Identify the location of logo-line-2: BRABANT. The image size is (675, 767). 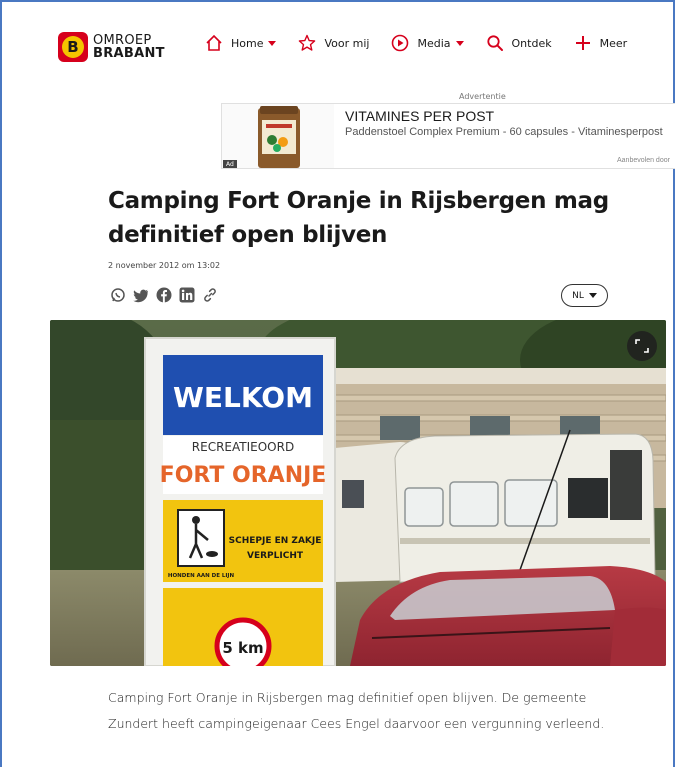
(129, 53).